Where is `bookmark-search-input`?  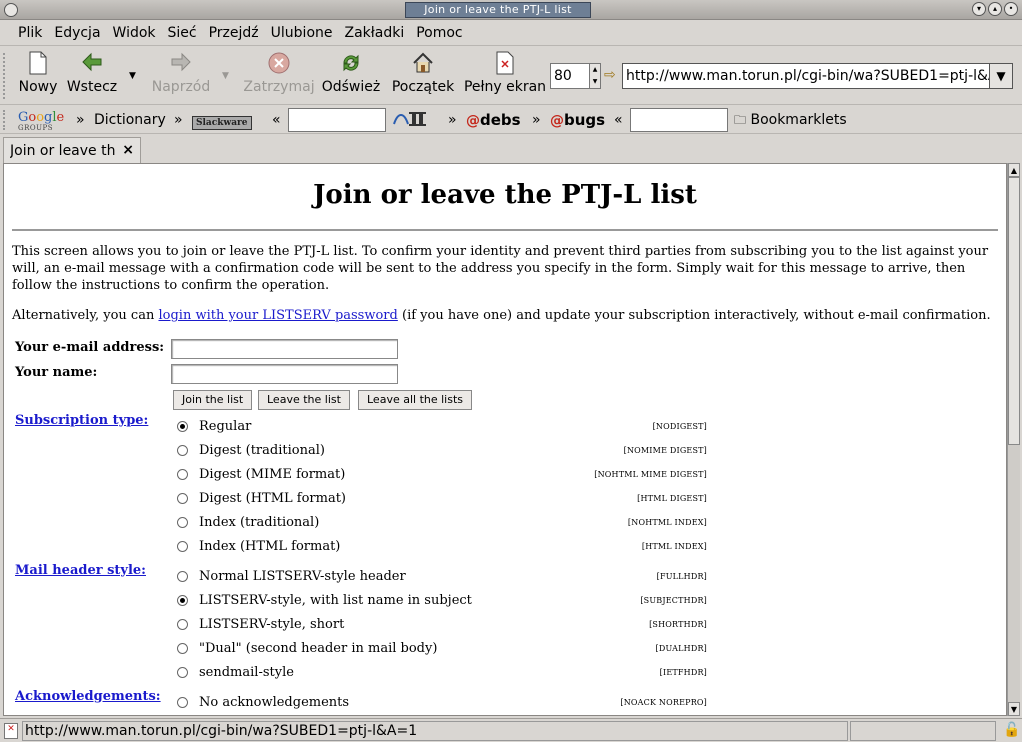
bookmark-search-input is located at coordinates (337, 120).